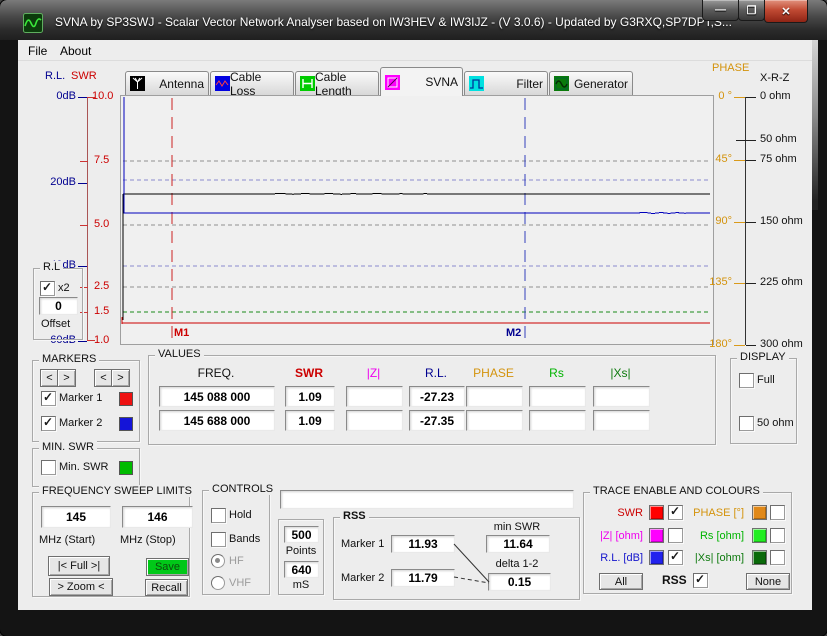 The width and height of the screenshot is (827, 636). Describe the element at coordinates (58, 306) in the screenshot. I see `offset-input: 0` at that location.